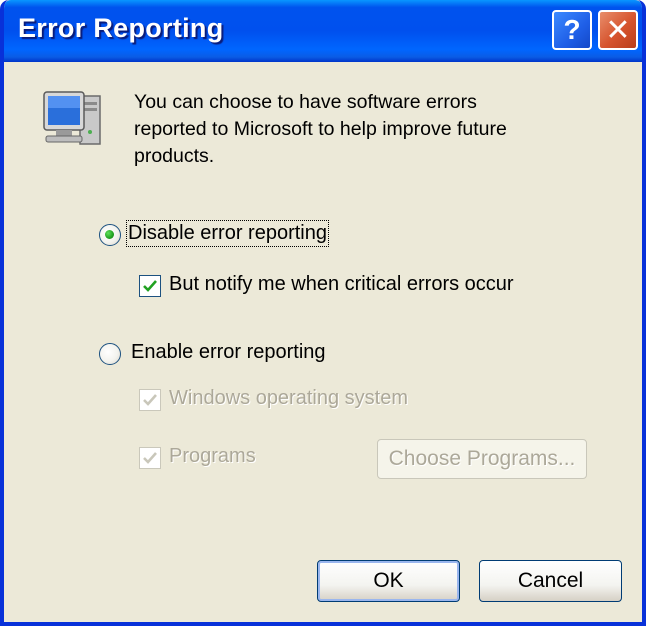  Describe the element at coordinates (228, 352) in the screenshot. I see `enable-reporting-label: Enable error reporting` at that location.